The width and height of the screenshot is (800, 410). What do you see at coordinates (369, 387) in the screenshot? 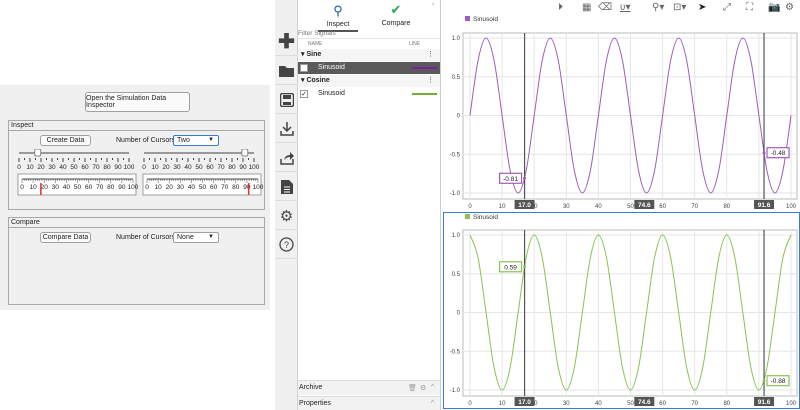
I see `archive-section: Archive 🗑 ⚙ ^` at bounding box center [369, 387].